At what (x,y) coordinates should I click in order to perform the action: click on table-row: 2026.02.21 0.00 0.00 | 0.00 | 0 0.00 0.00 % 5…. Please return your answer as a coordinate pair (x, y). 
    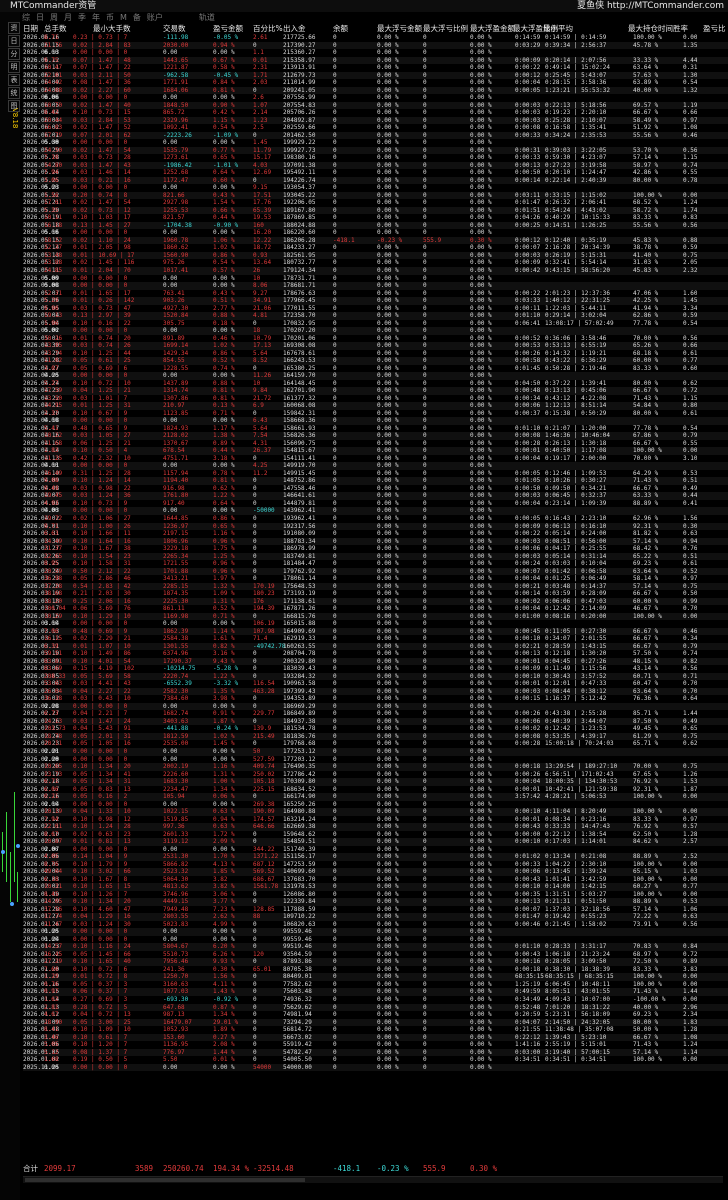
    Looking at the image, I should click on (375, 751).